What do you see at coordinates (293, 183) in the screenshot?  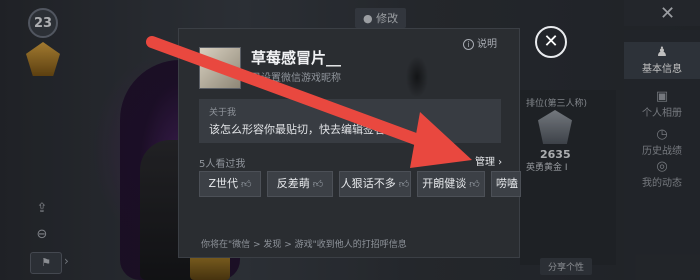 I see `tag-label: 反差萌` at bounding box center [293, 183].